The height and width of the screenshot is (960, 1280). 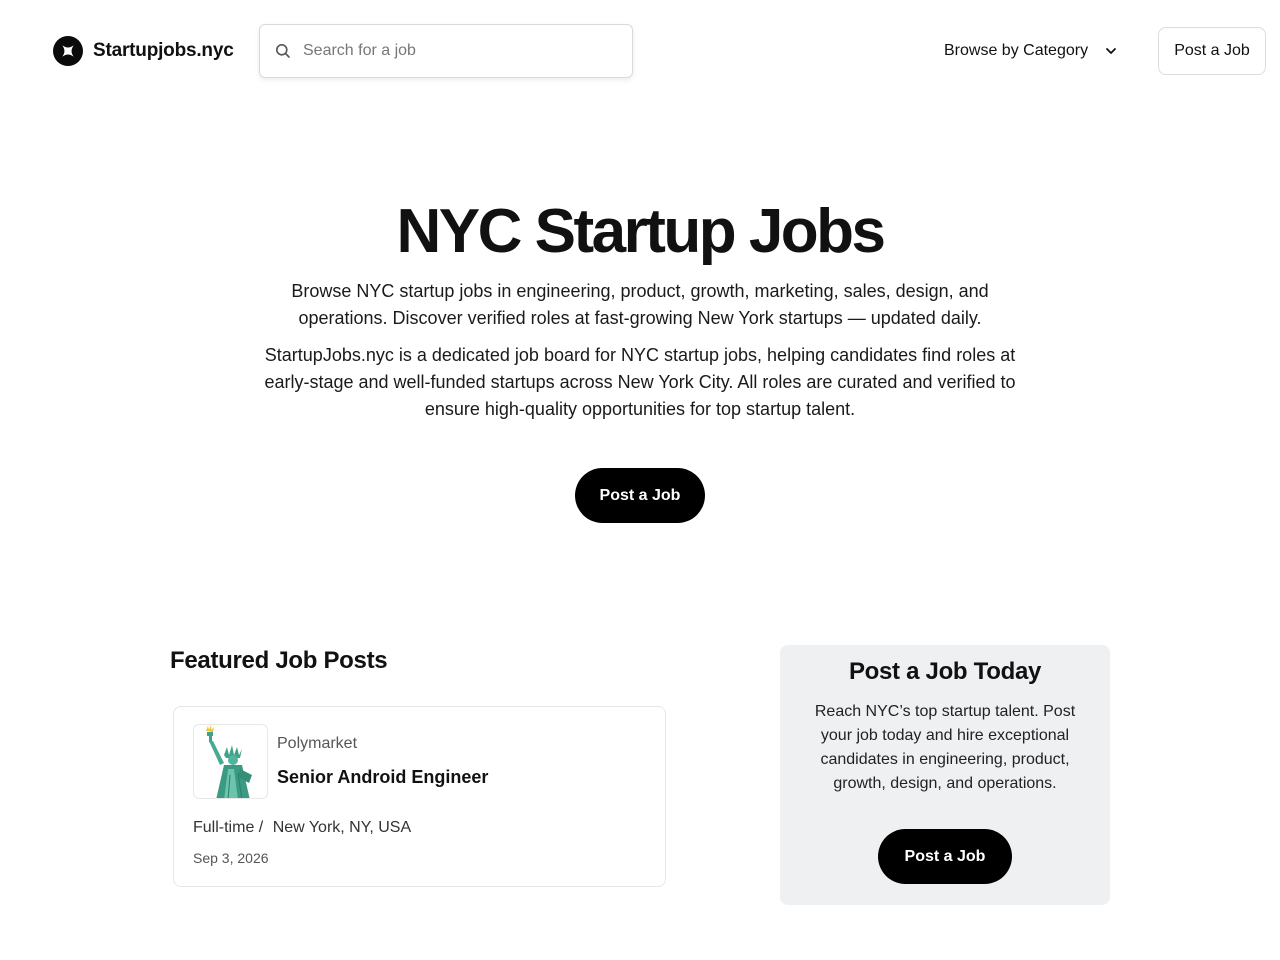 I want to click on job-date: Sep 3, 2026, so click(x=231, y=858).